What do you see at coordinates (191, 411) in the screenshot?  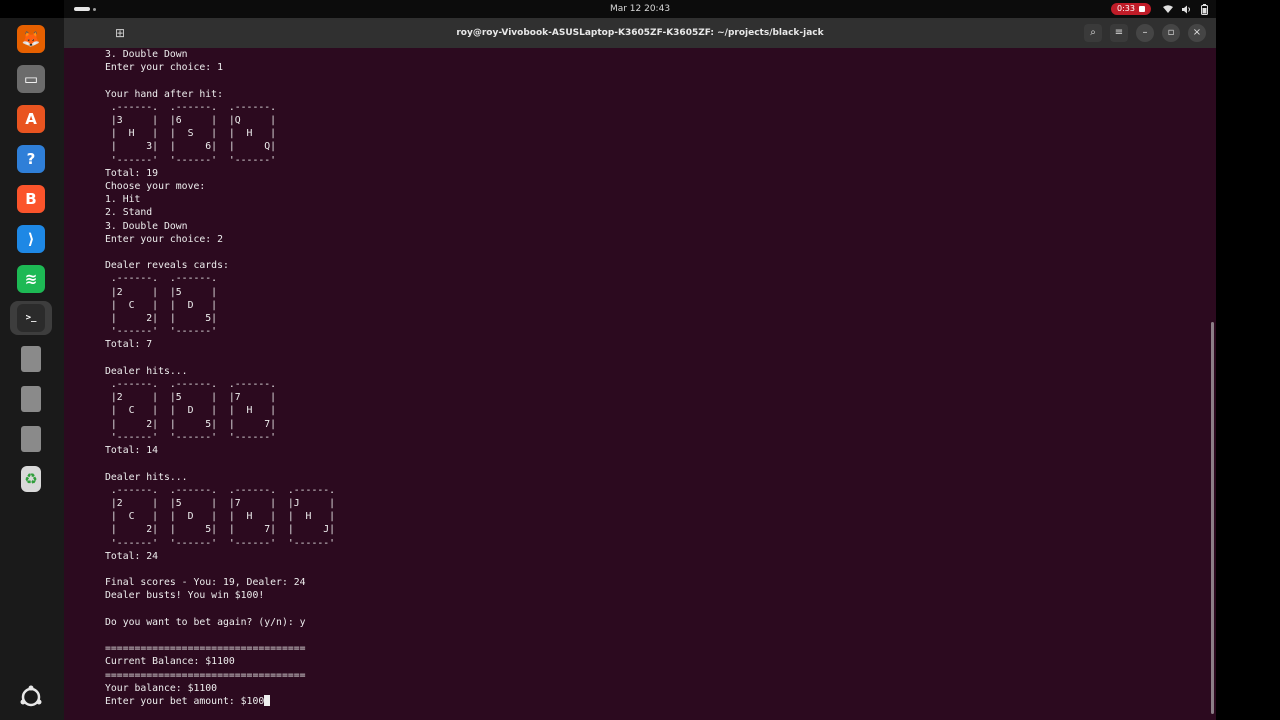 I see `terminal-line: | C | | D | | H |` at bounding box center [191, 411].